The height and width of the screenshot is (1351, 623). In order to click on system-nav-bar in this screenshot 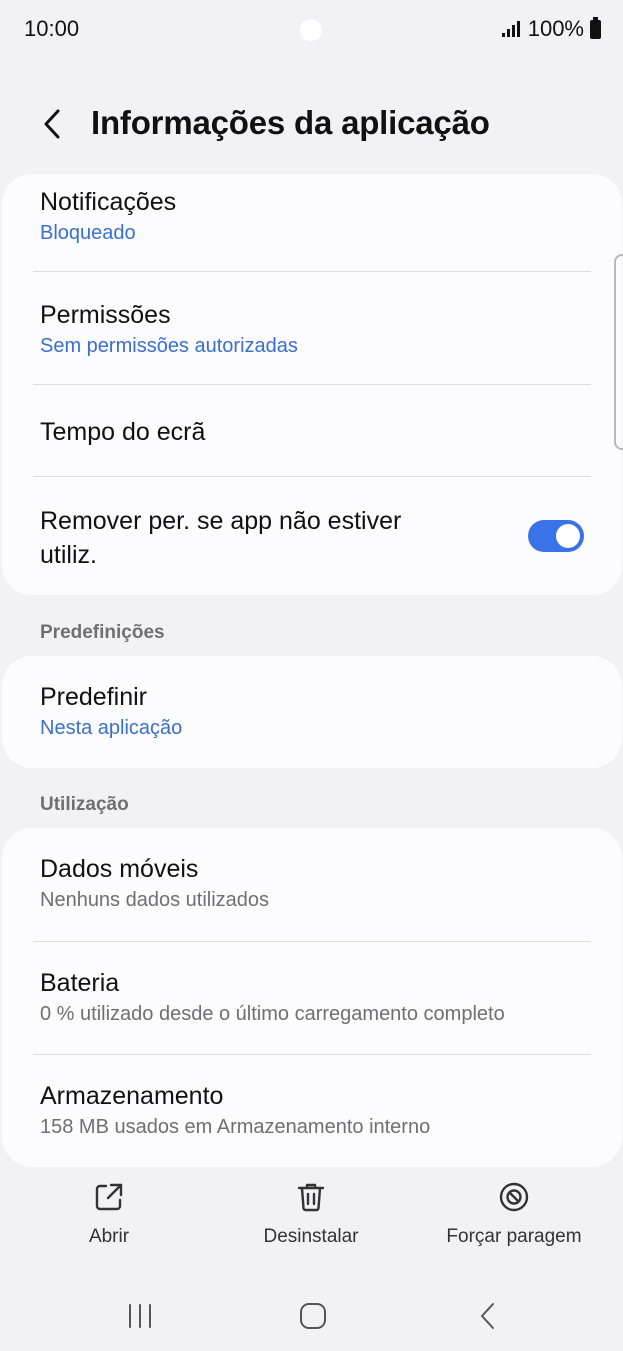, I will do `click(311, 1314)`.